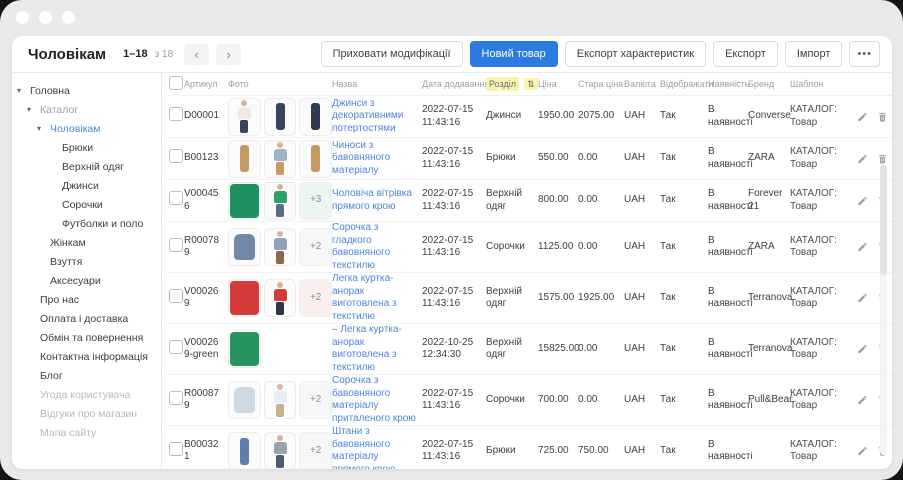 The width and height of the screenshot is (903, 480). Describe the element at coordinates (558, 84) in the screenshot. I see `column-header-price: Ціна` at that location.